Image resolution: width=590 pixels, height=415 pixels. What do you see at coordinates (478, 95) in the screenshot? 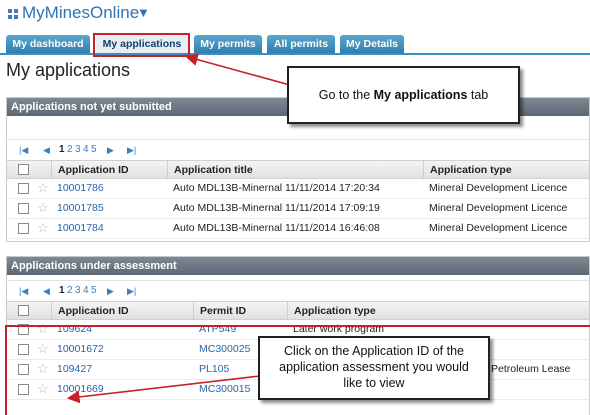
I see `callout-tab-suffix: tab` at bounding box center [478, 95].